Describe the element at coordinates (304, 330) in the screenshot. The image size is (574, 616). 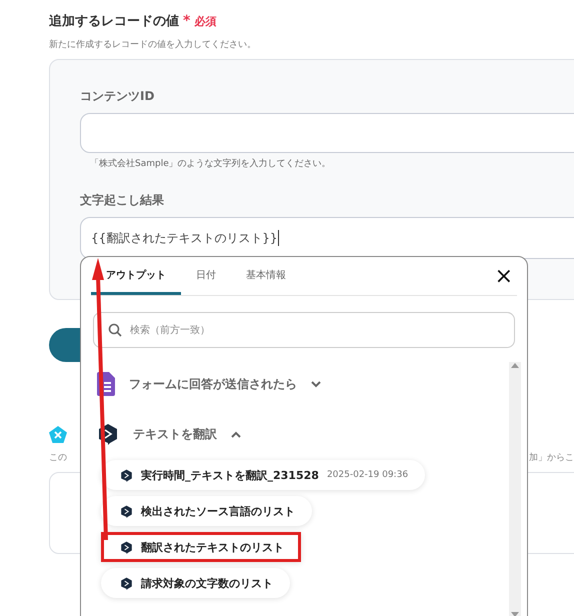
I see `search-field: 検索（前方一致）` at that location.